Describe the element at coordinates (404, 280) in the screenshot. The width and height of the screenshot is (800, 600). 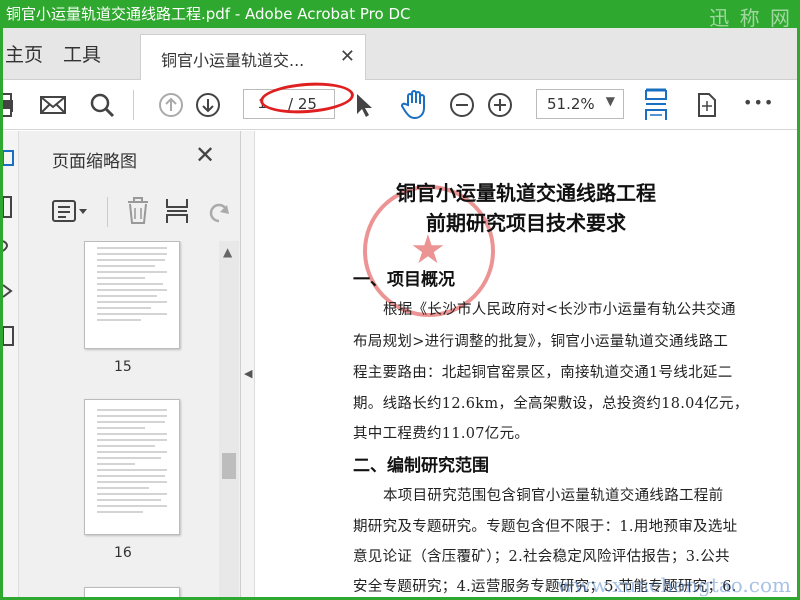
I see `section-heading-1: 一、项目概况` at that location.